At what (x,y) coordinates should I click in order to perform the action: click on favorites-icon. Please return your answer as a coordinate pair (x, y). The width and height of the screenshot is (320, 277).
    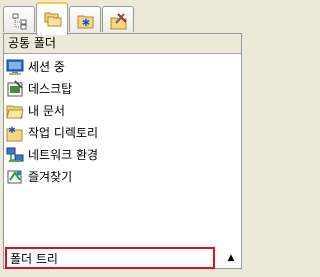
    Looking at the image, I should click on (14, 177).